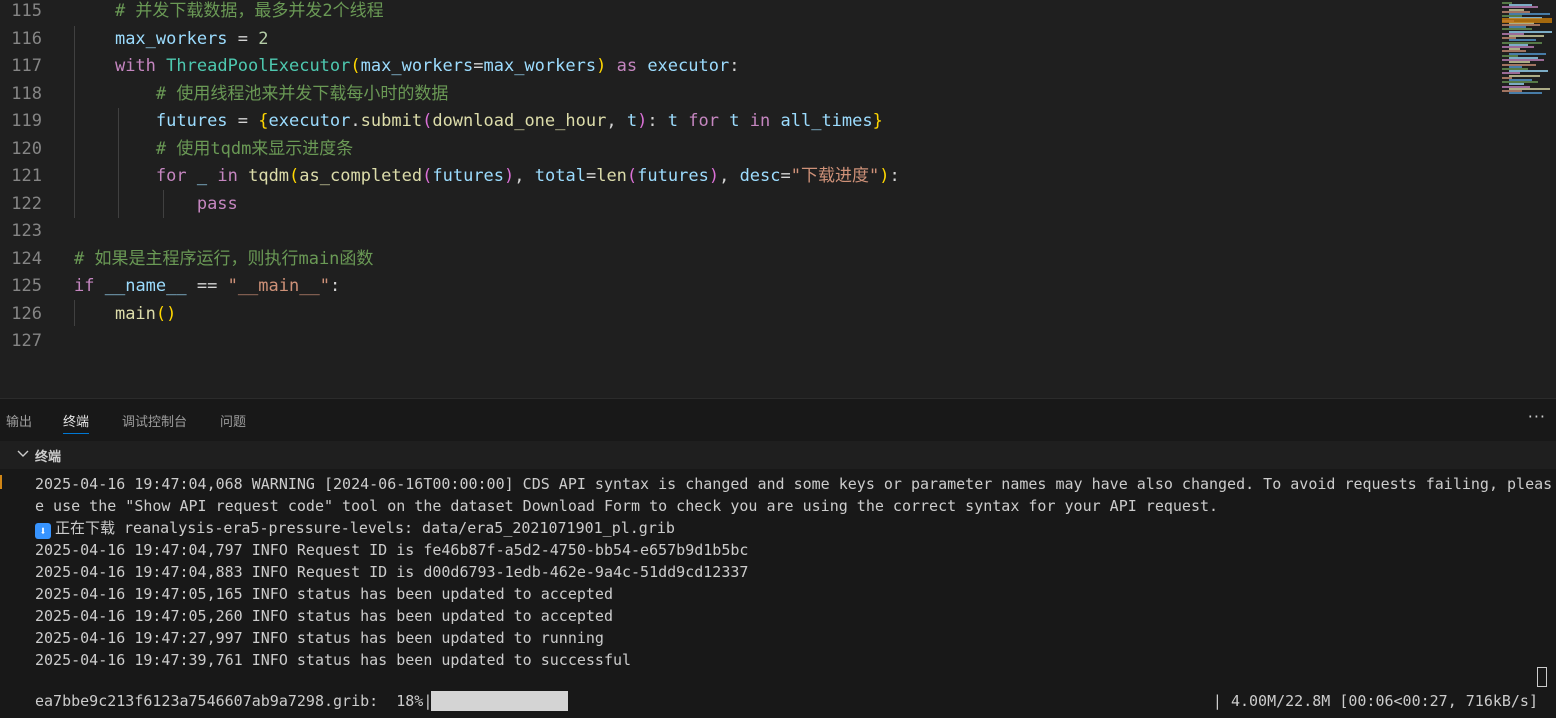 Image resolution: width=1556 pixels, height=718 pixels. What do you see at coordinates (26, 176) in the screenshot?
I see `line-number: 121` at bounding box center [26, 176].